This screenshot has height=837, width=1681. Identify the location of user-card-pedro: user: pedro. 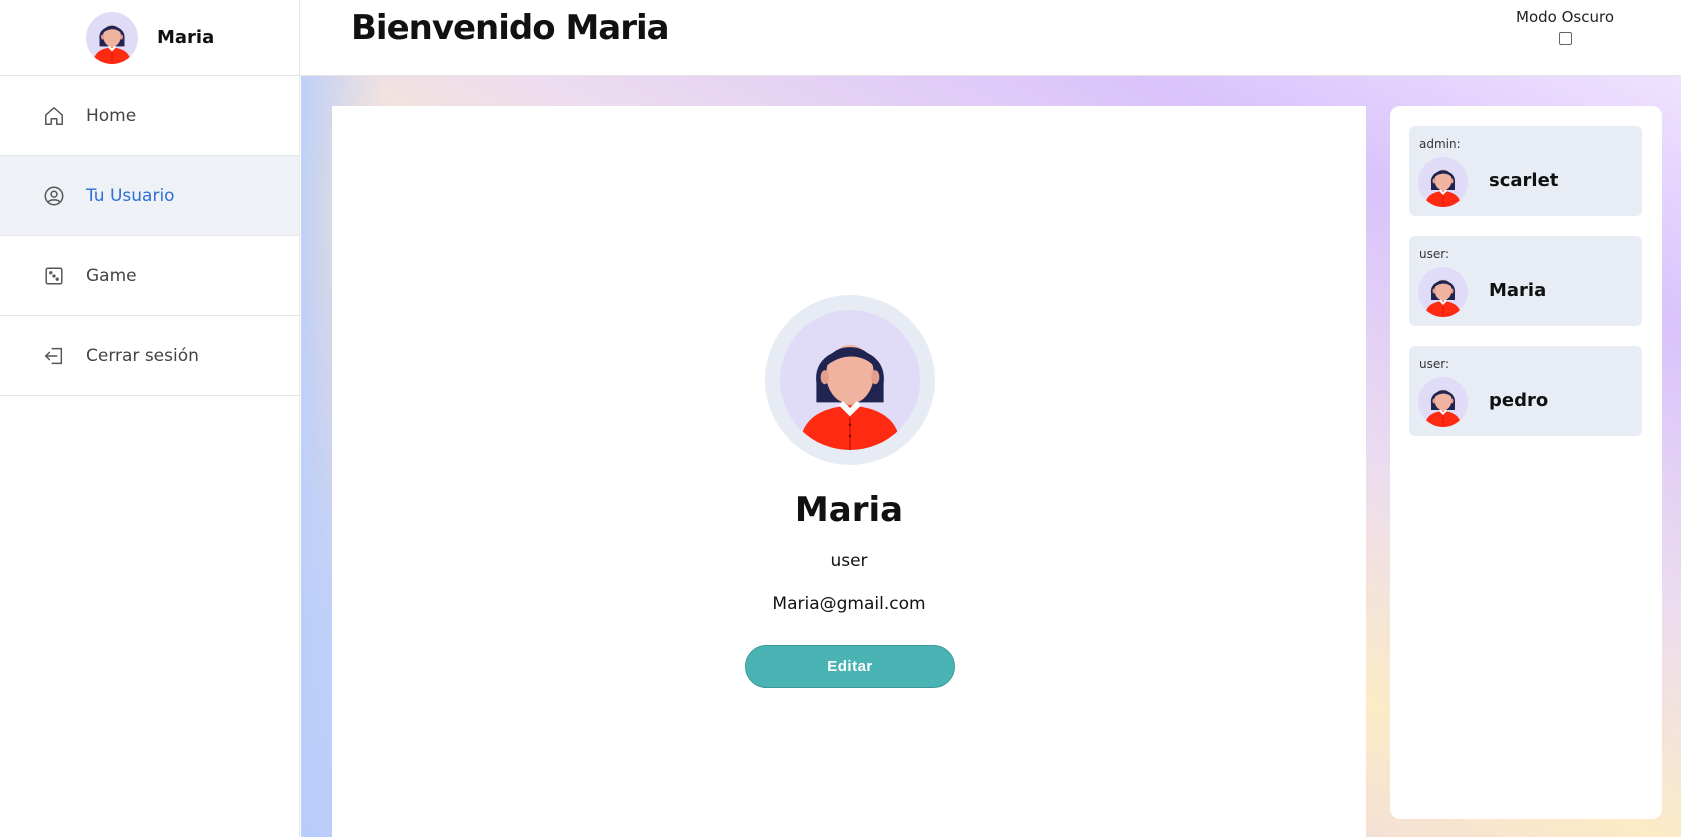
(1525, 391).